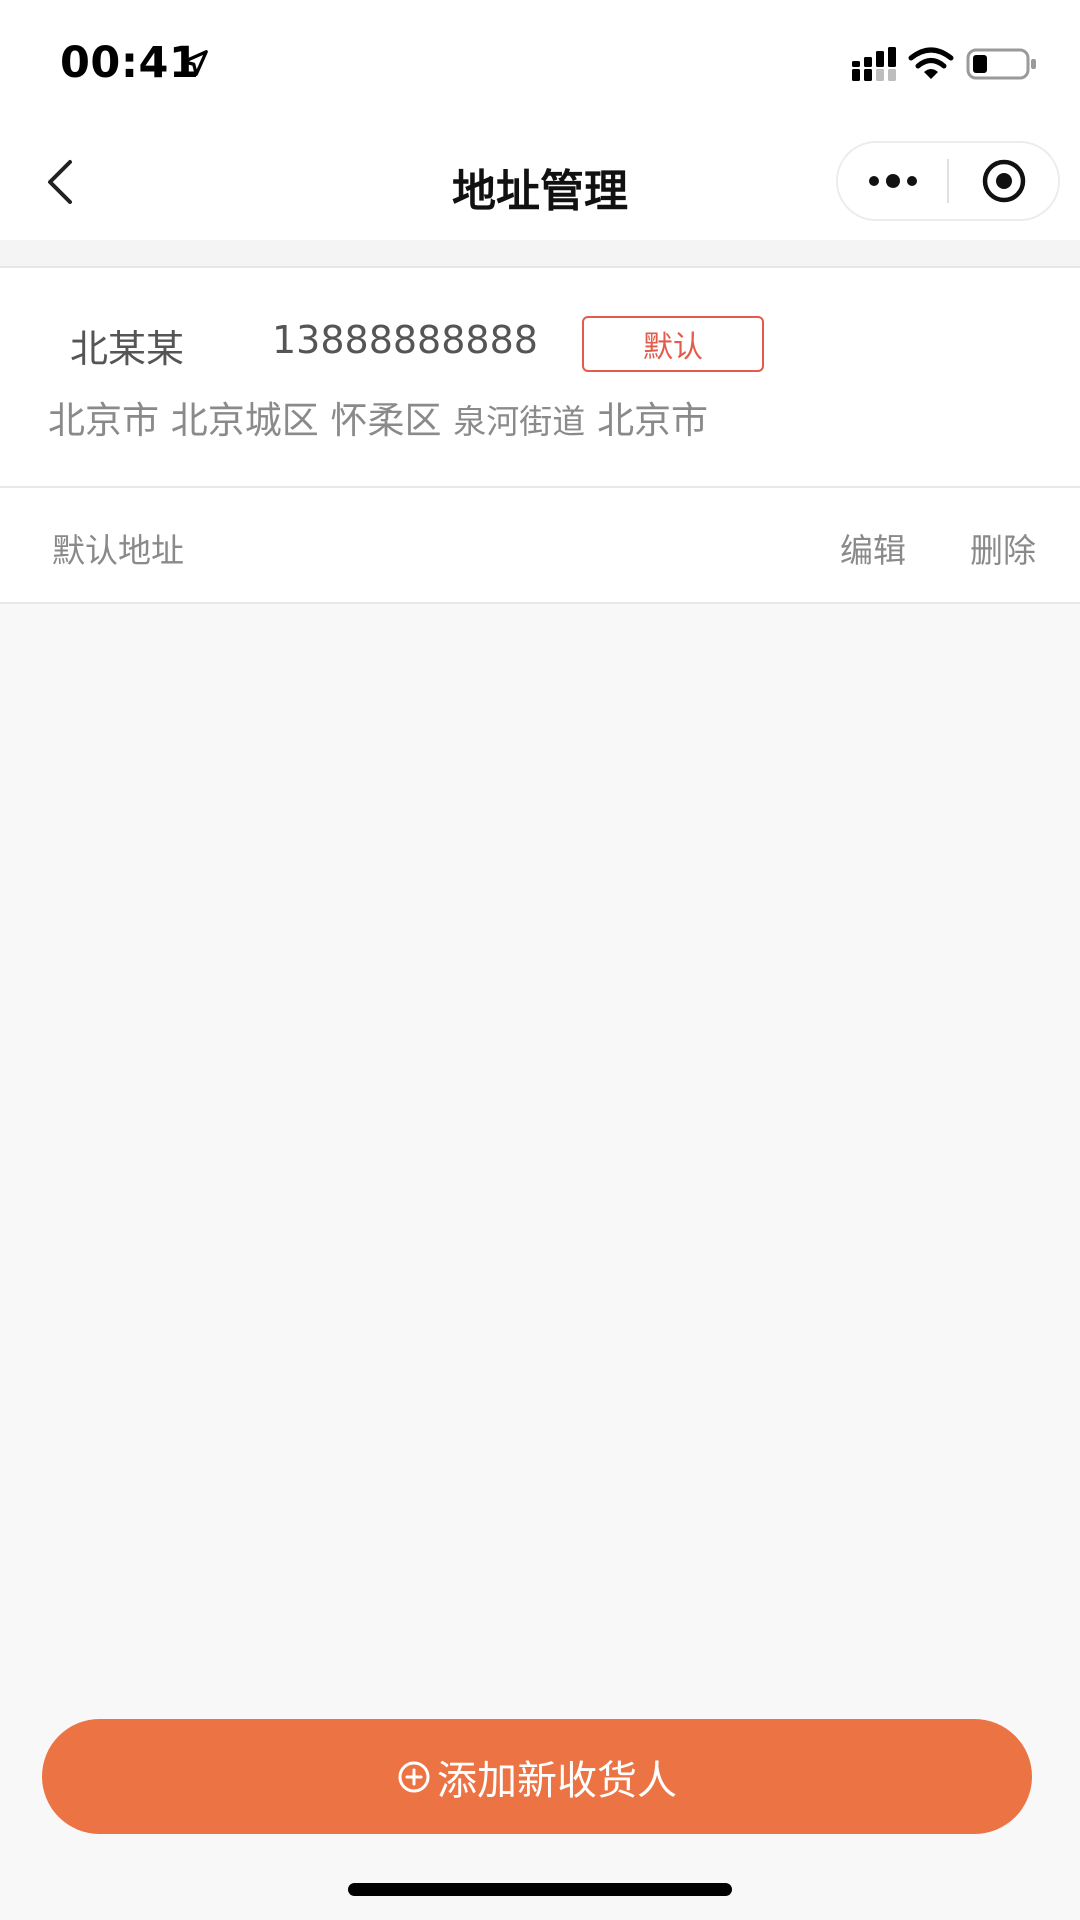 Image resolution: width=1080 pixels, height=1920 pixels. What do you see at coordinates (540, 62) in the screenshot?
I see `status-bar: 00:41` at bounding box center [540, 62].